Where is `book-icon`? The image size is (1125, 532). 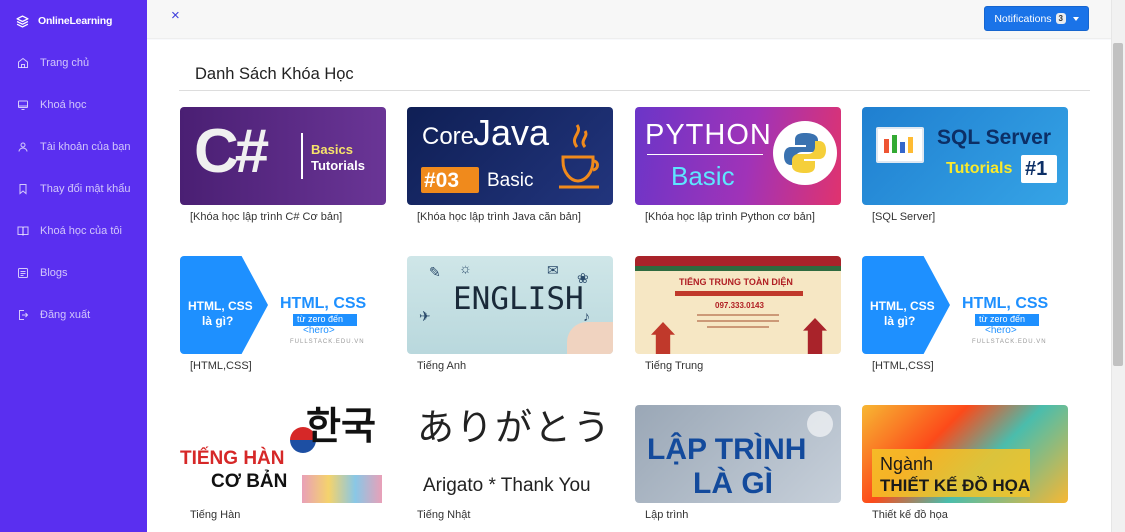 book-icon is located at coordinates (23, 231).